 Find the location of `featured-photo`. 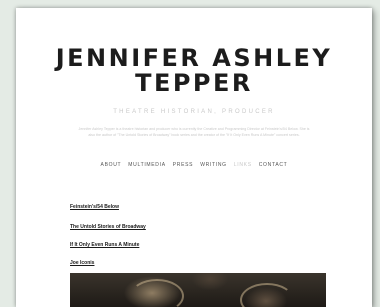

featured-photo is located at coordinates (198, 290).